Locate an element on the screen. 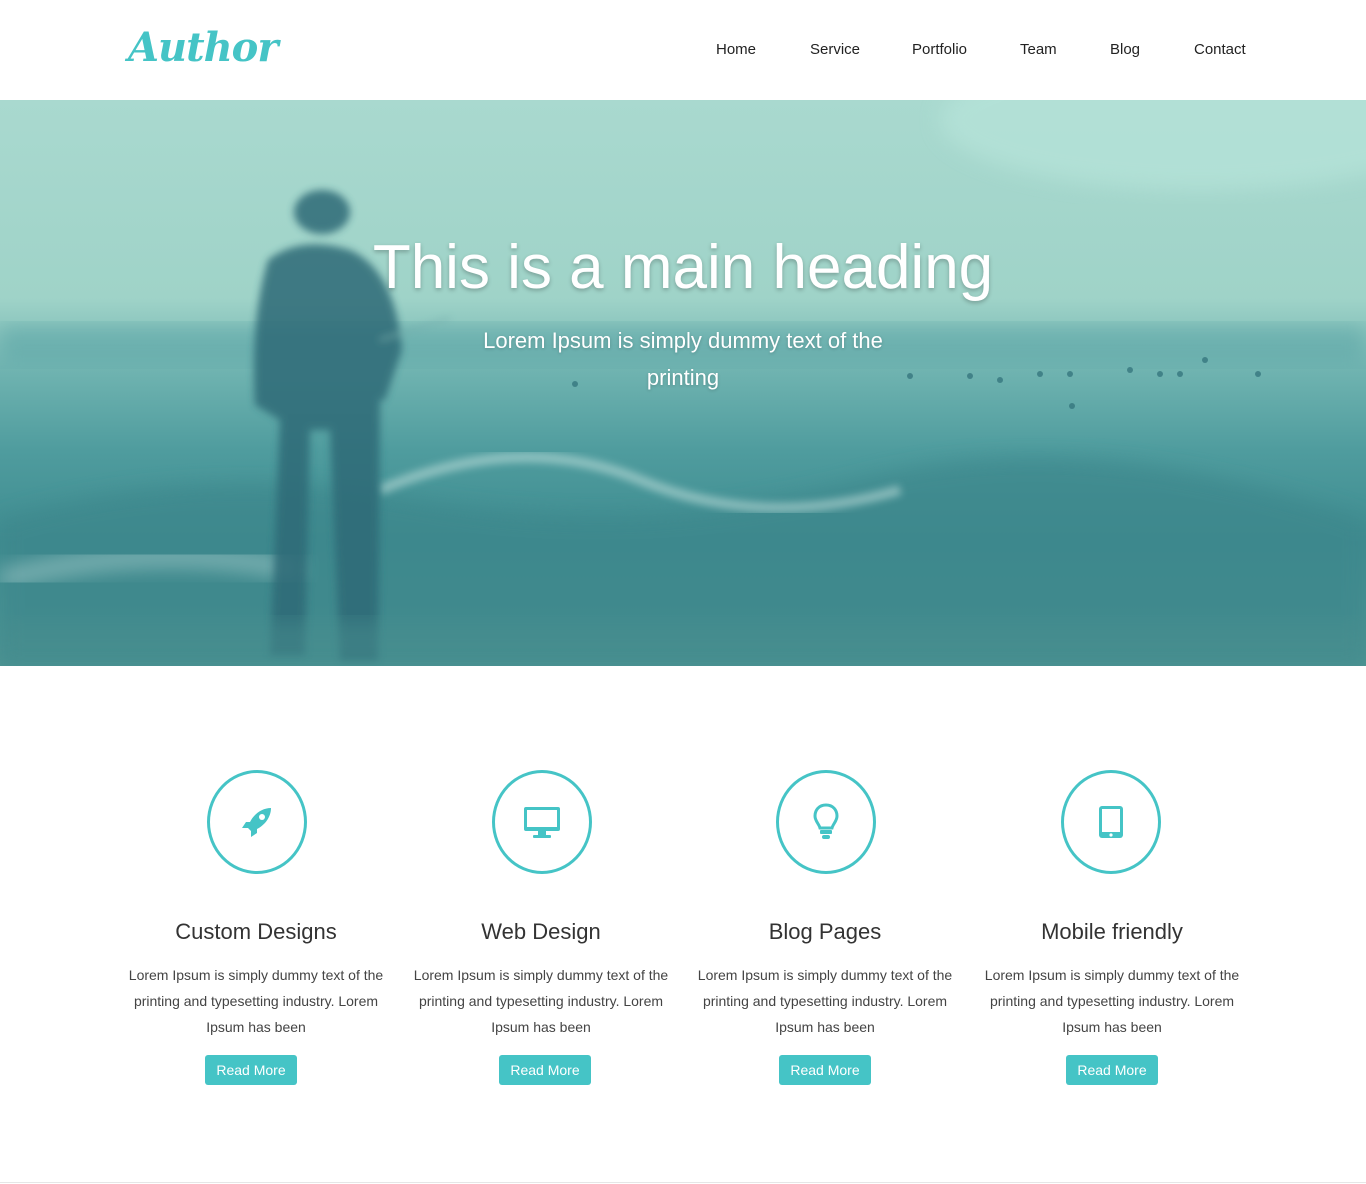 This screenshot has width=1366, height=1184. feature-title: Custom Designs is located at coordinates (256, 931).